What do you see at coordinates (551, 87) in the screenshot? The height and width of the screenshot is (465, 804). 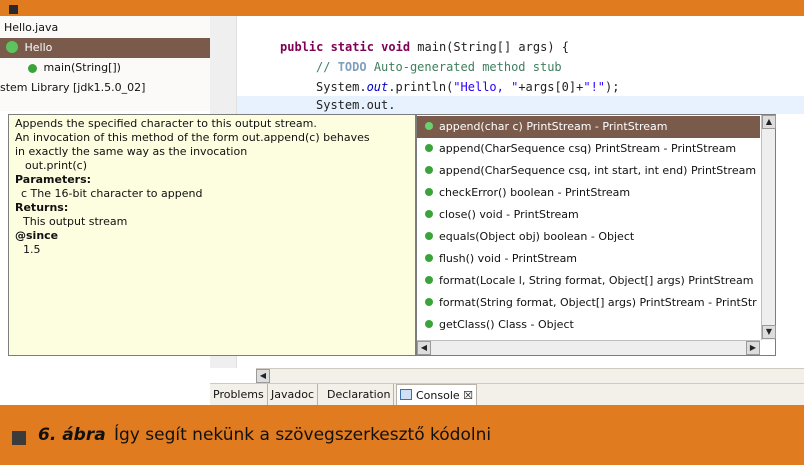 I see `code-text: +args[0]+` at bounding box center [551, 87].